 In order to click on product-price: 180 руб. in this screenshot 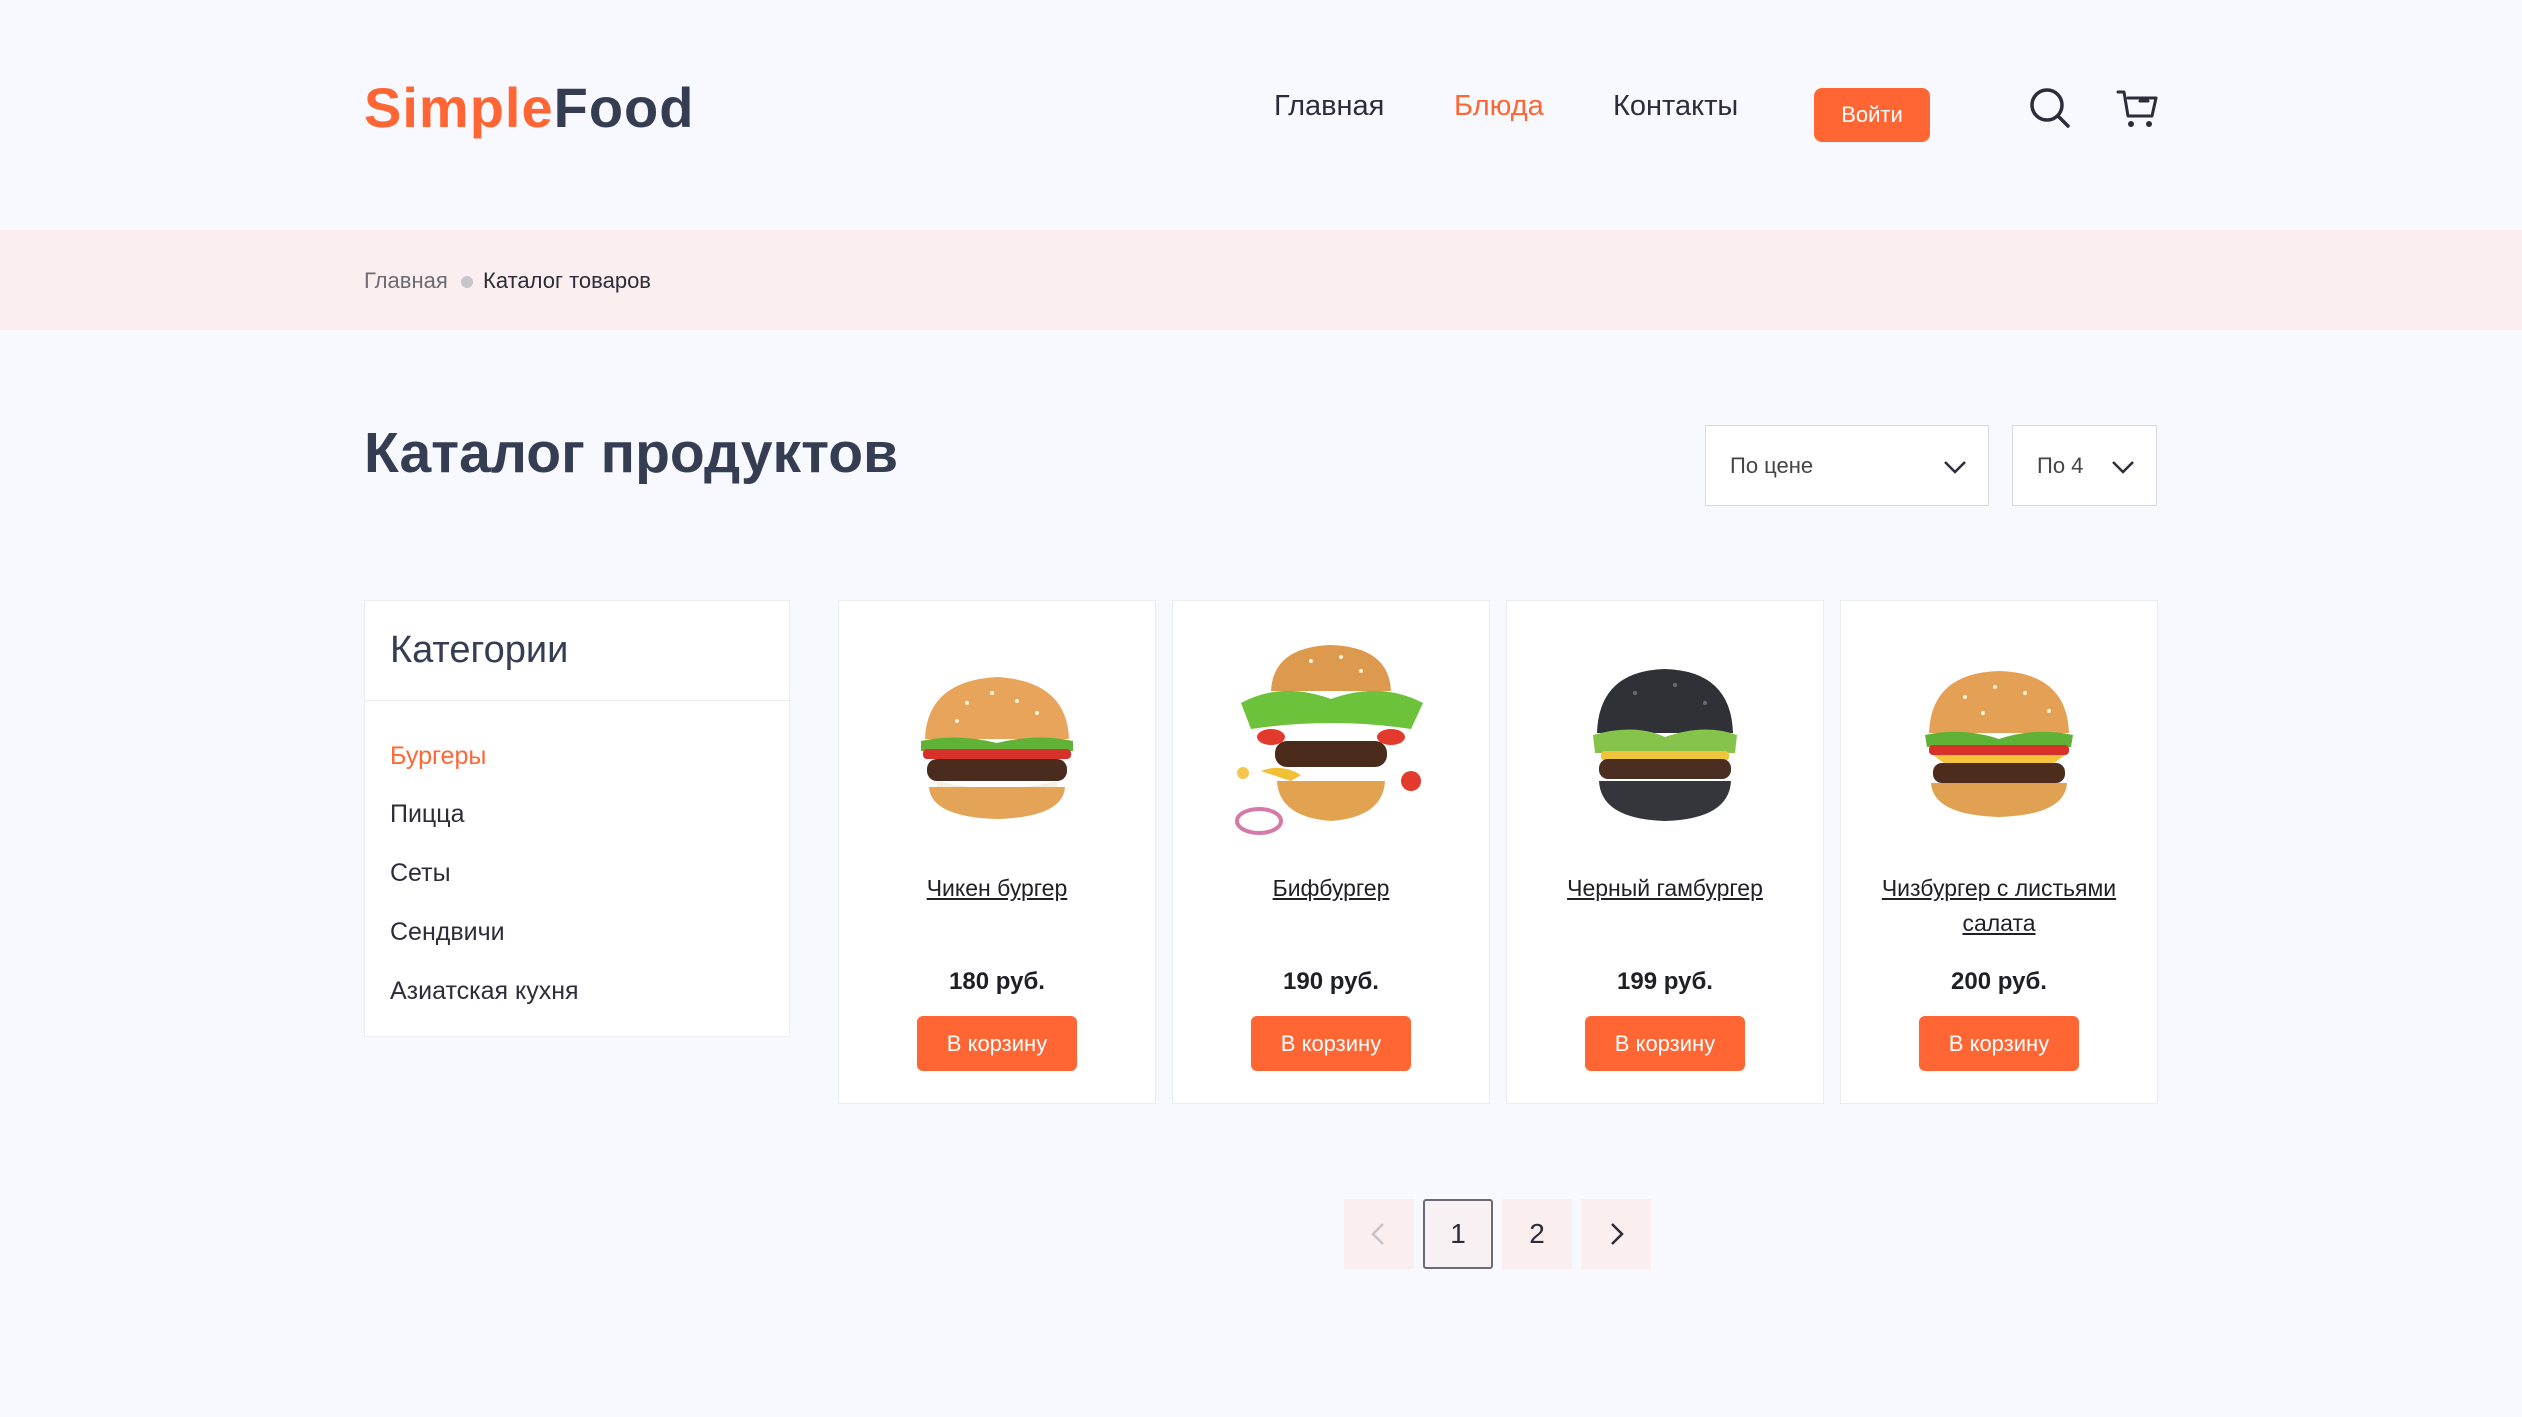, I will do `click(997, 981)`.